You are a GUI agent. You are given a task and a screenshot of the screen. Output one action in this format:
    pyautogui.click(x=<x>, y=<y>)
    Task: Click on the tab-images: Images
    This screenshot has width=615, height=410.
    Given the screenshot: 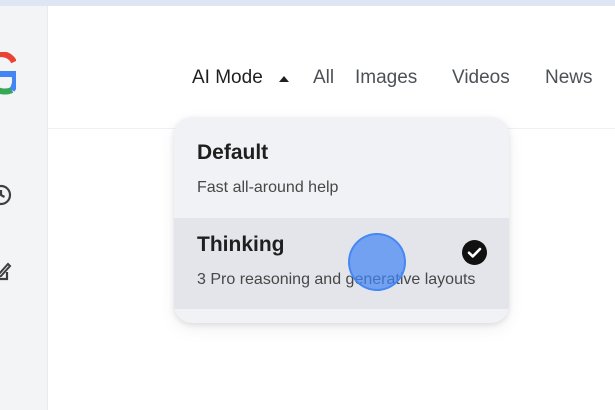 What is the action you would take?
    pyautogui.click(x=386, y=78)
    